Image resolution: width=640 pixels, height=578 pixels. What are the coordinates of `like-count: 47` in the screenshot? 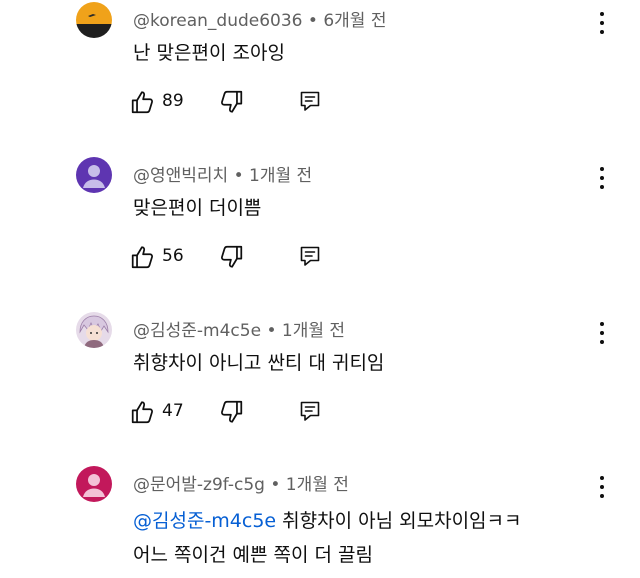 It's located at (173, 411).